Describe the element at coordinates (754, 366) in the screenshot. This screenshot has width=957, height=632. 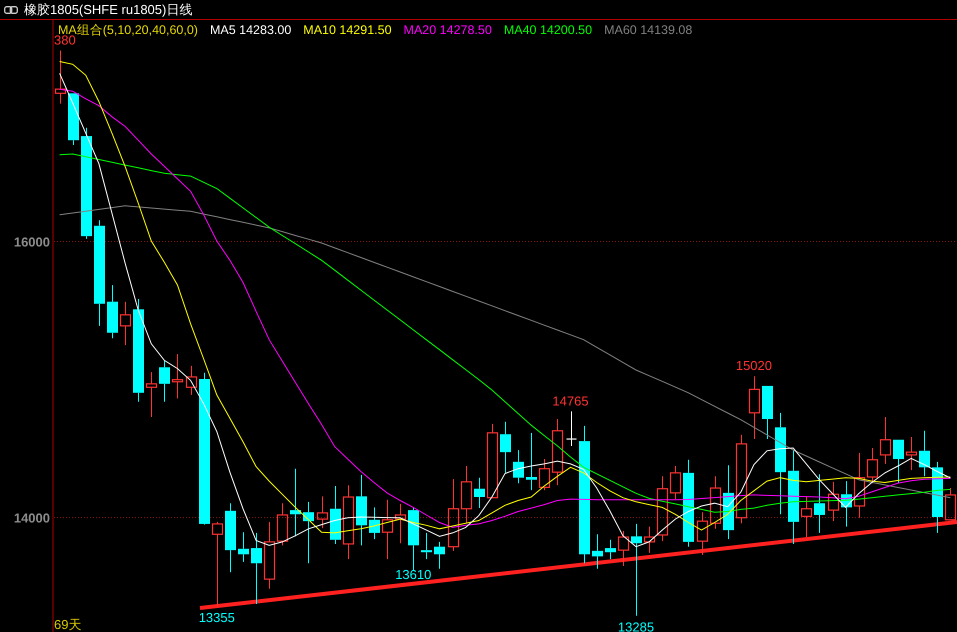
I see `price-label: 15020` at that location.